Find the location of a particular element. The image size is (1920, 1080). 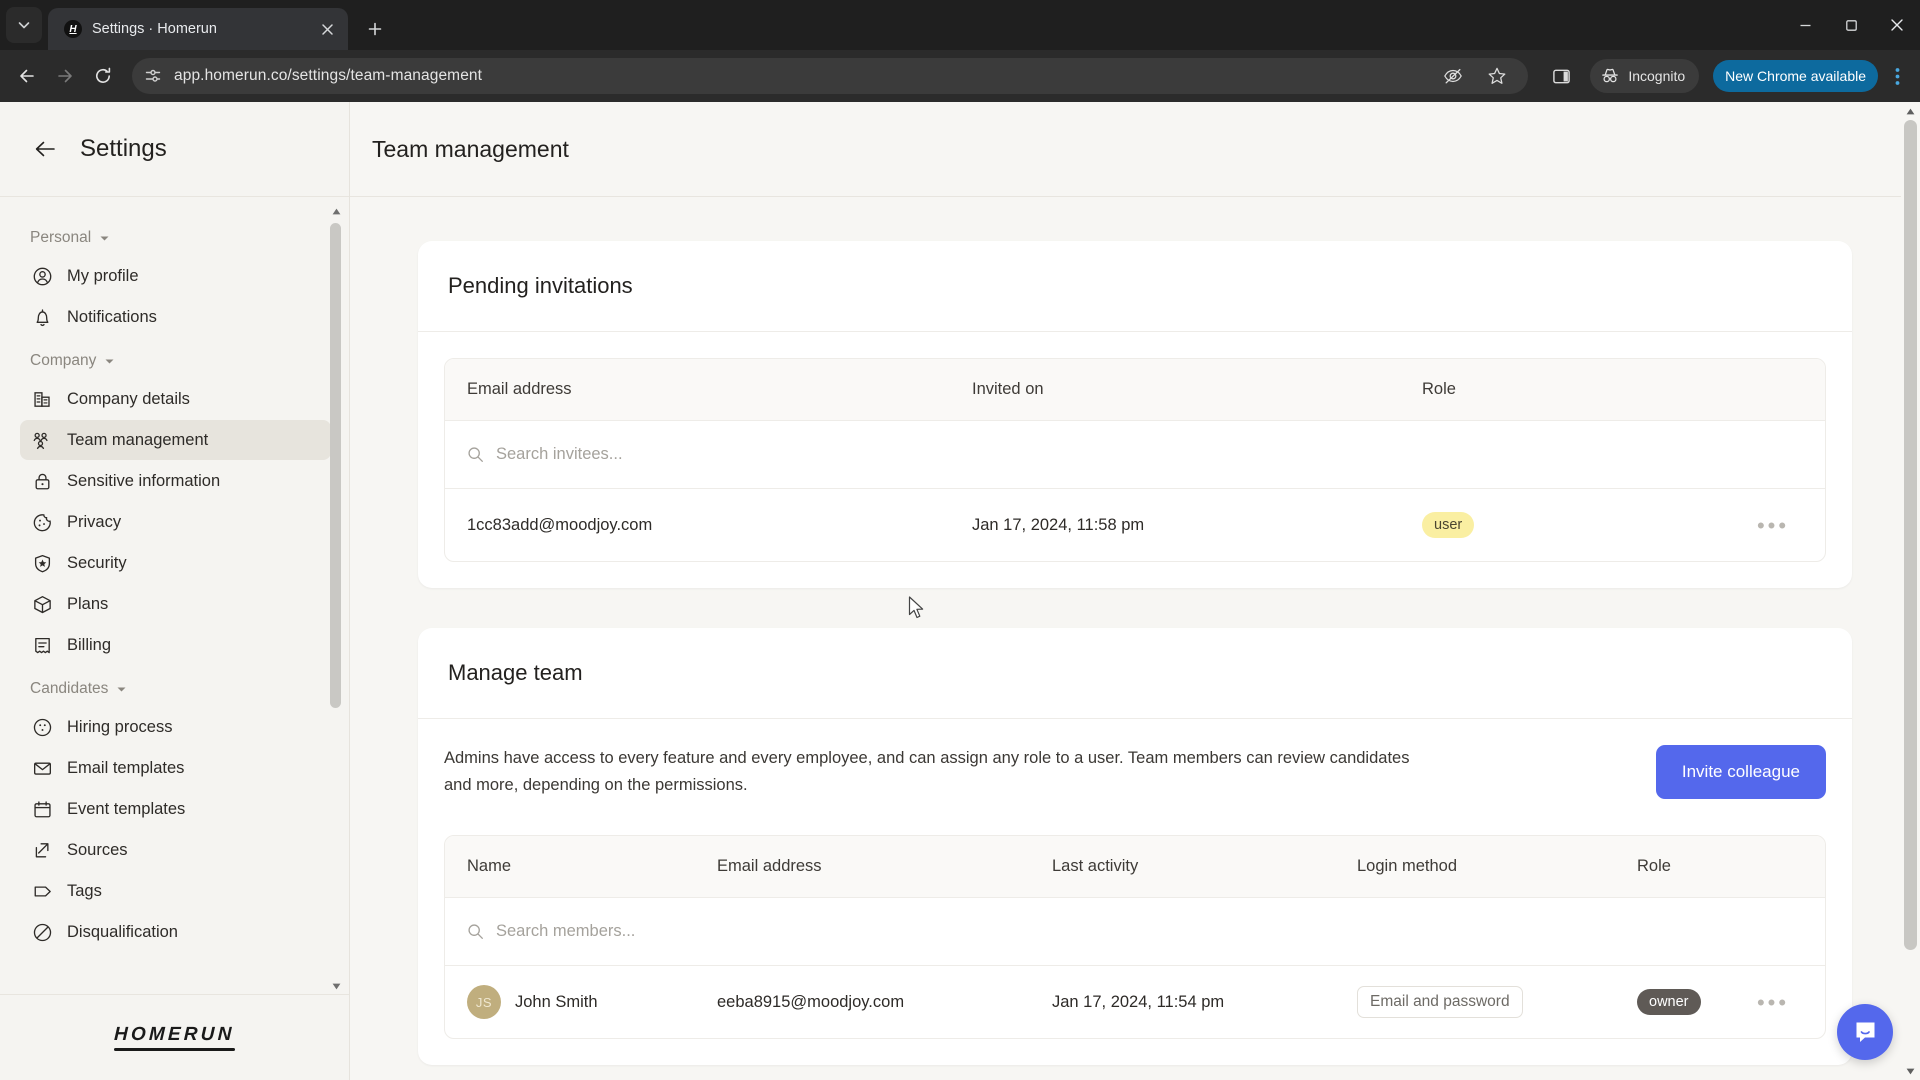

sidebar-item-tags: Tags is located at coordinates (175, 891).